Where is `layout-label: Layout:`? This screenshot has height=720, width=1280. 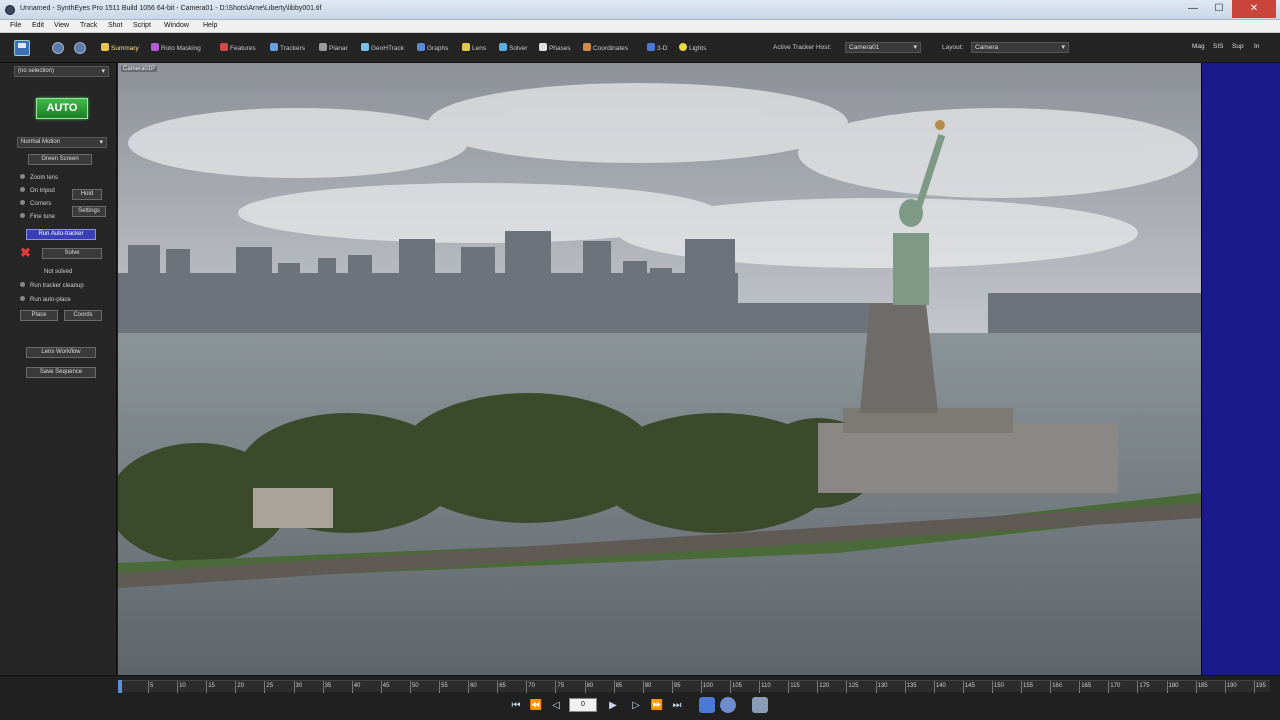
layout-label: Layout: is located at coordinates (953, 47).